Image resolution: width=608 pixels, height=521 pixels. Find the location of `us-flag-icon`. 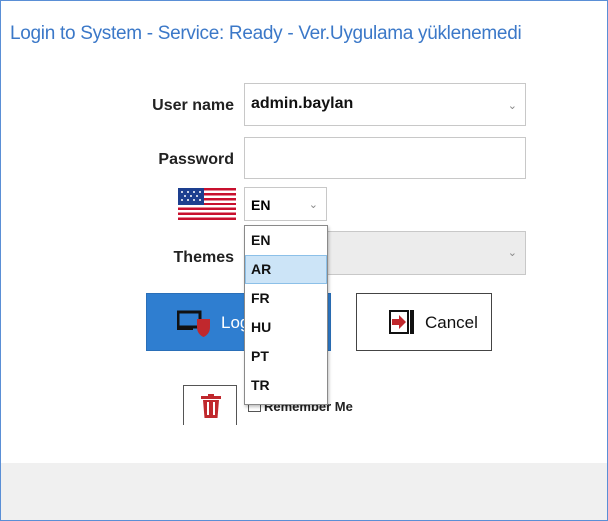

us-flag-icon is located at coordinates (207, 204).